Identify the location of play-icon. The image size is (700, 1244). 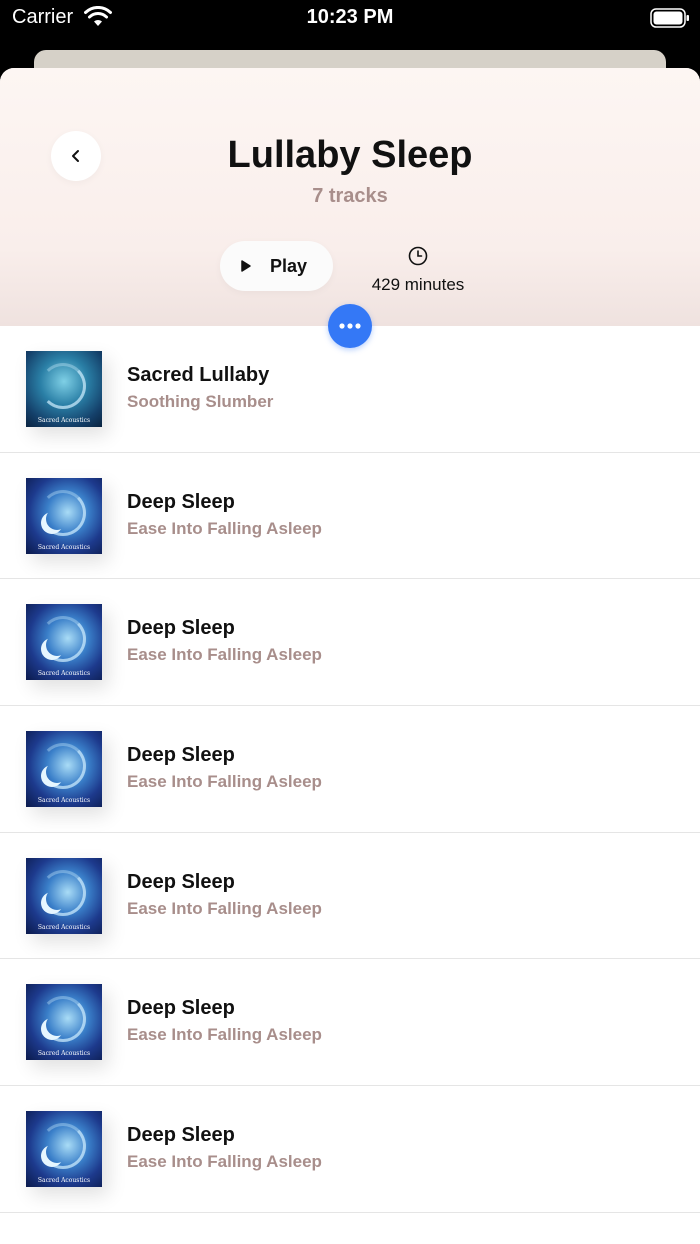
(246, 266).